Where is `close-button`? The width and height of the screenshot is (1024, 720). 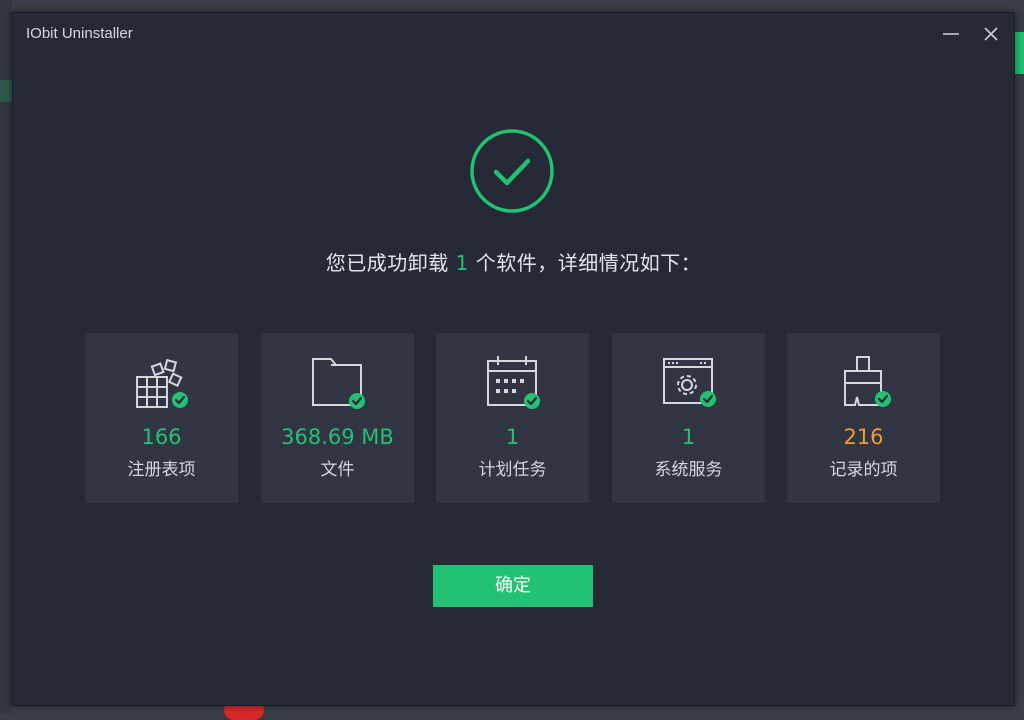 close-button is located at coordinates (991, 34).